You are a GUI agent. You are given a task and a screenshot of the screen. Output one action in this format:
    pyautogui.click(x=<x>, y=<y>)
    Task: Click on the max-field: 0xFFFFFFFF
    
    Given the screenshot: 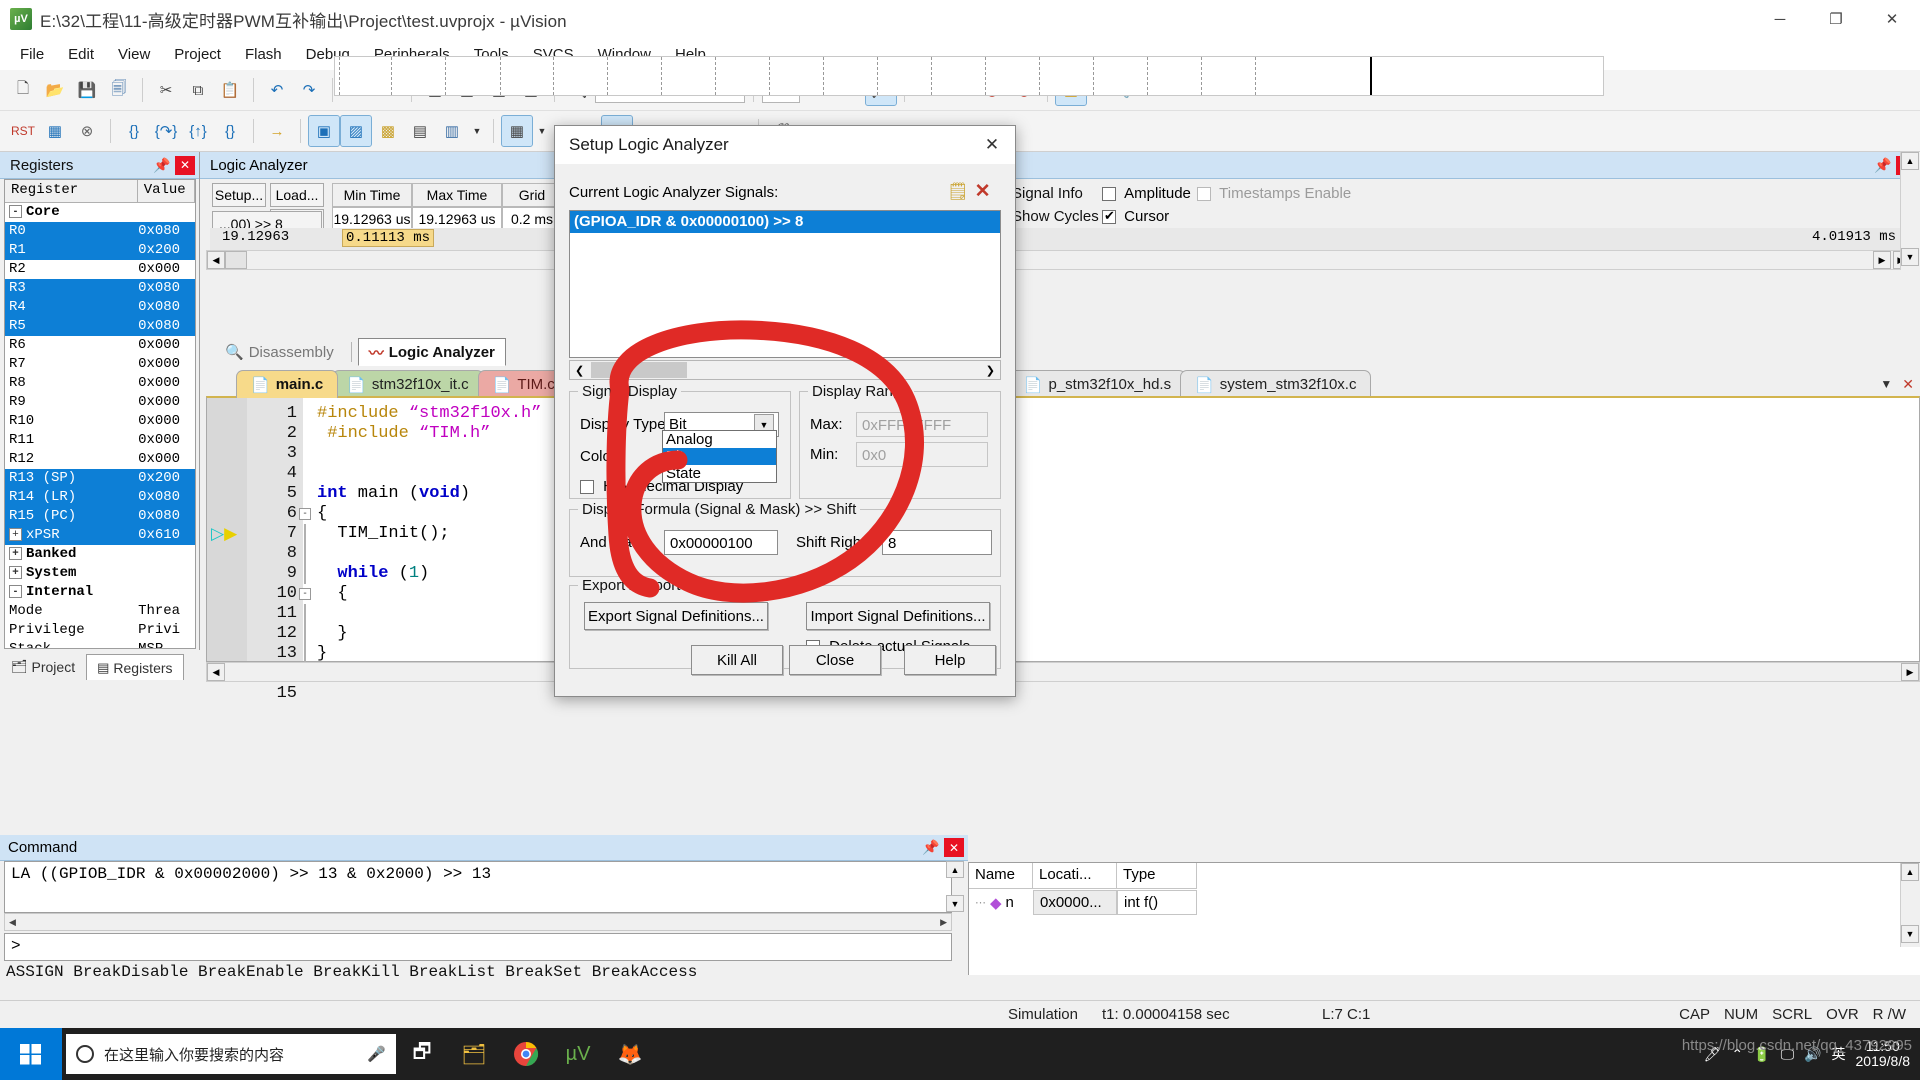 What is the action you would take?
    pyautogui.click(x=922, y=424)
    